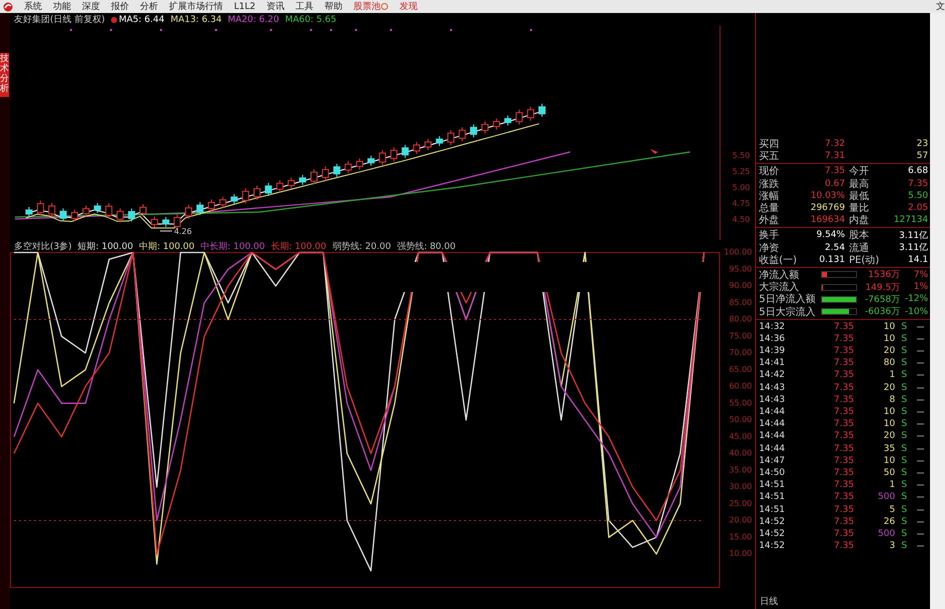 Image resolution: width=945 pixels, height=609 pixels. I want to click on flow-label: 大宗流入, so click(779, 287).